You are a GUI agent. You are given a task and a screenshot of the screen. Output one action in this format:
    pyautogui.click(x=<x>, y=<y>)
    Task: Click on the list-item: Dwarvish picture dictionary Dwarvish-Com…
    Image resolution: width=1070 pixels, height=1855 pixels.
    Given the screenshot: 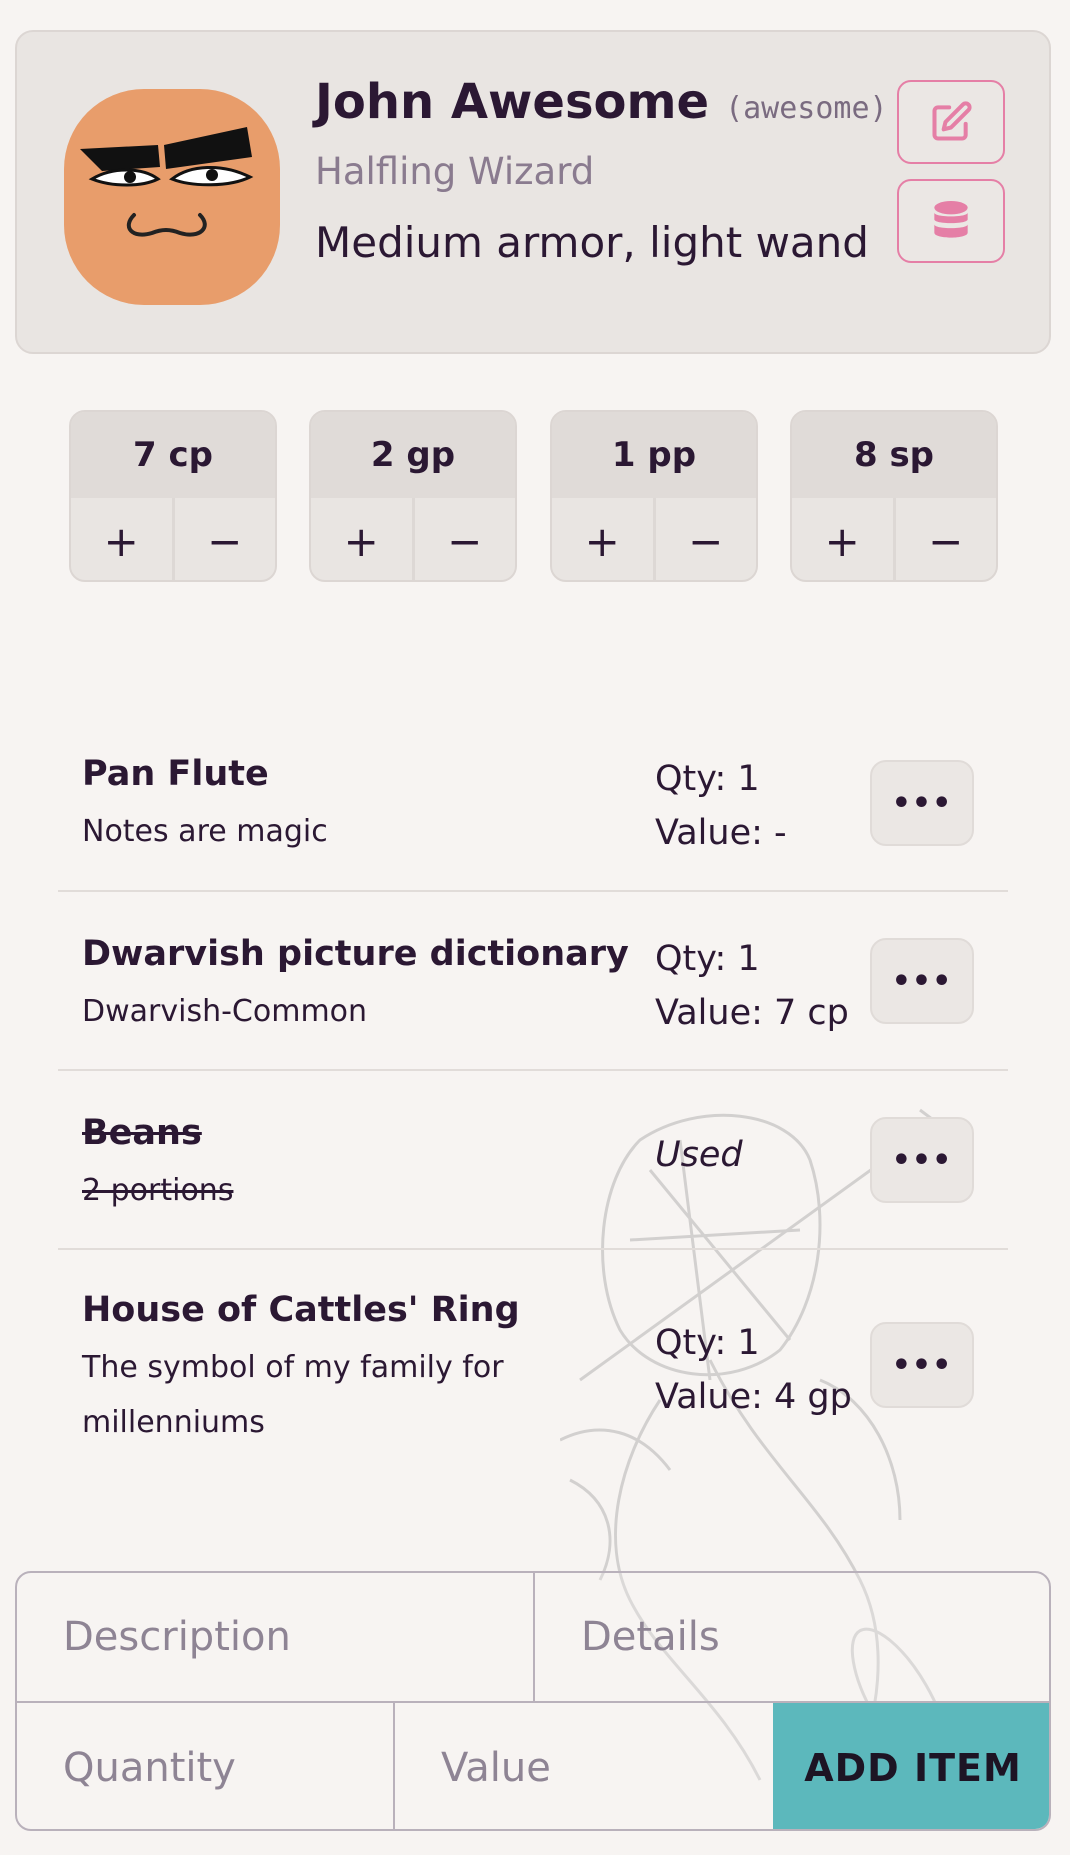 What is the action you would take?
    pyautogui.click(x=533, y=981)
    